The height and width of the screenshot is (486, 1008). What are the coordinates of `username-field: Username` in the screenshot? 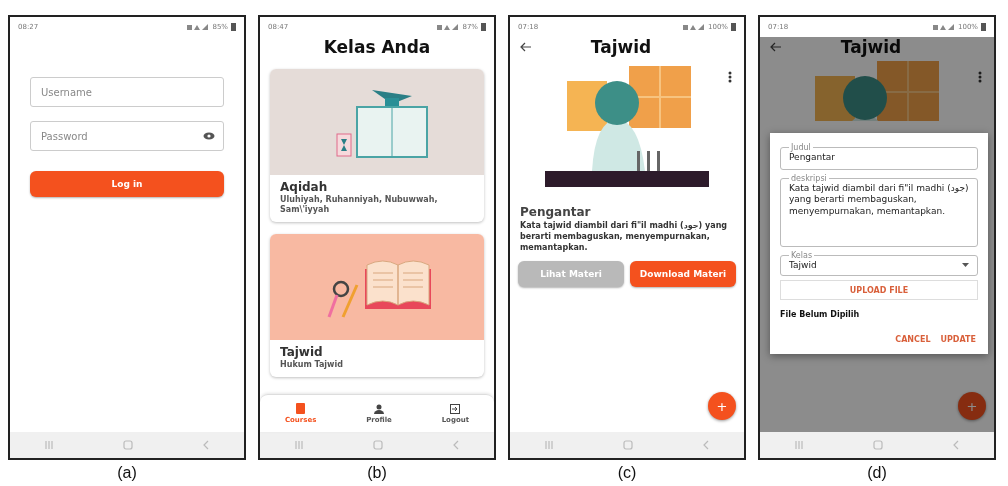 It's located at (127, 92).